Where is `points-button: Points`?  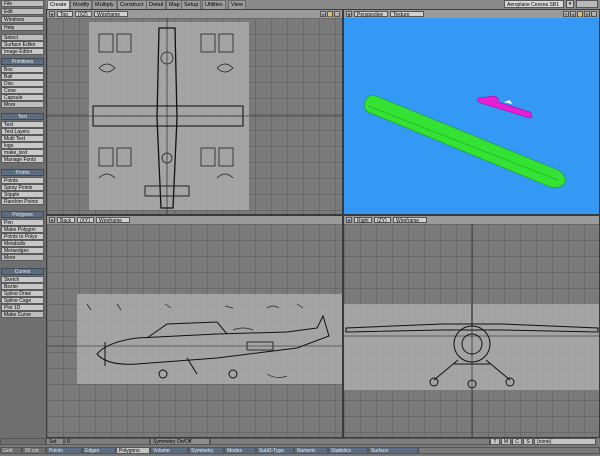 points-button: Points is located at coordinates (22, 180).